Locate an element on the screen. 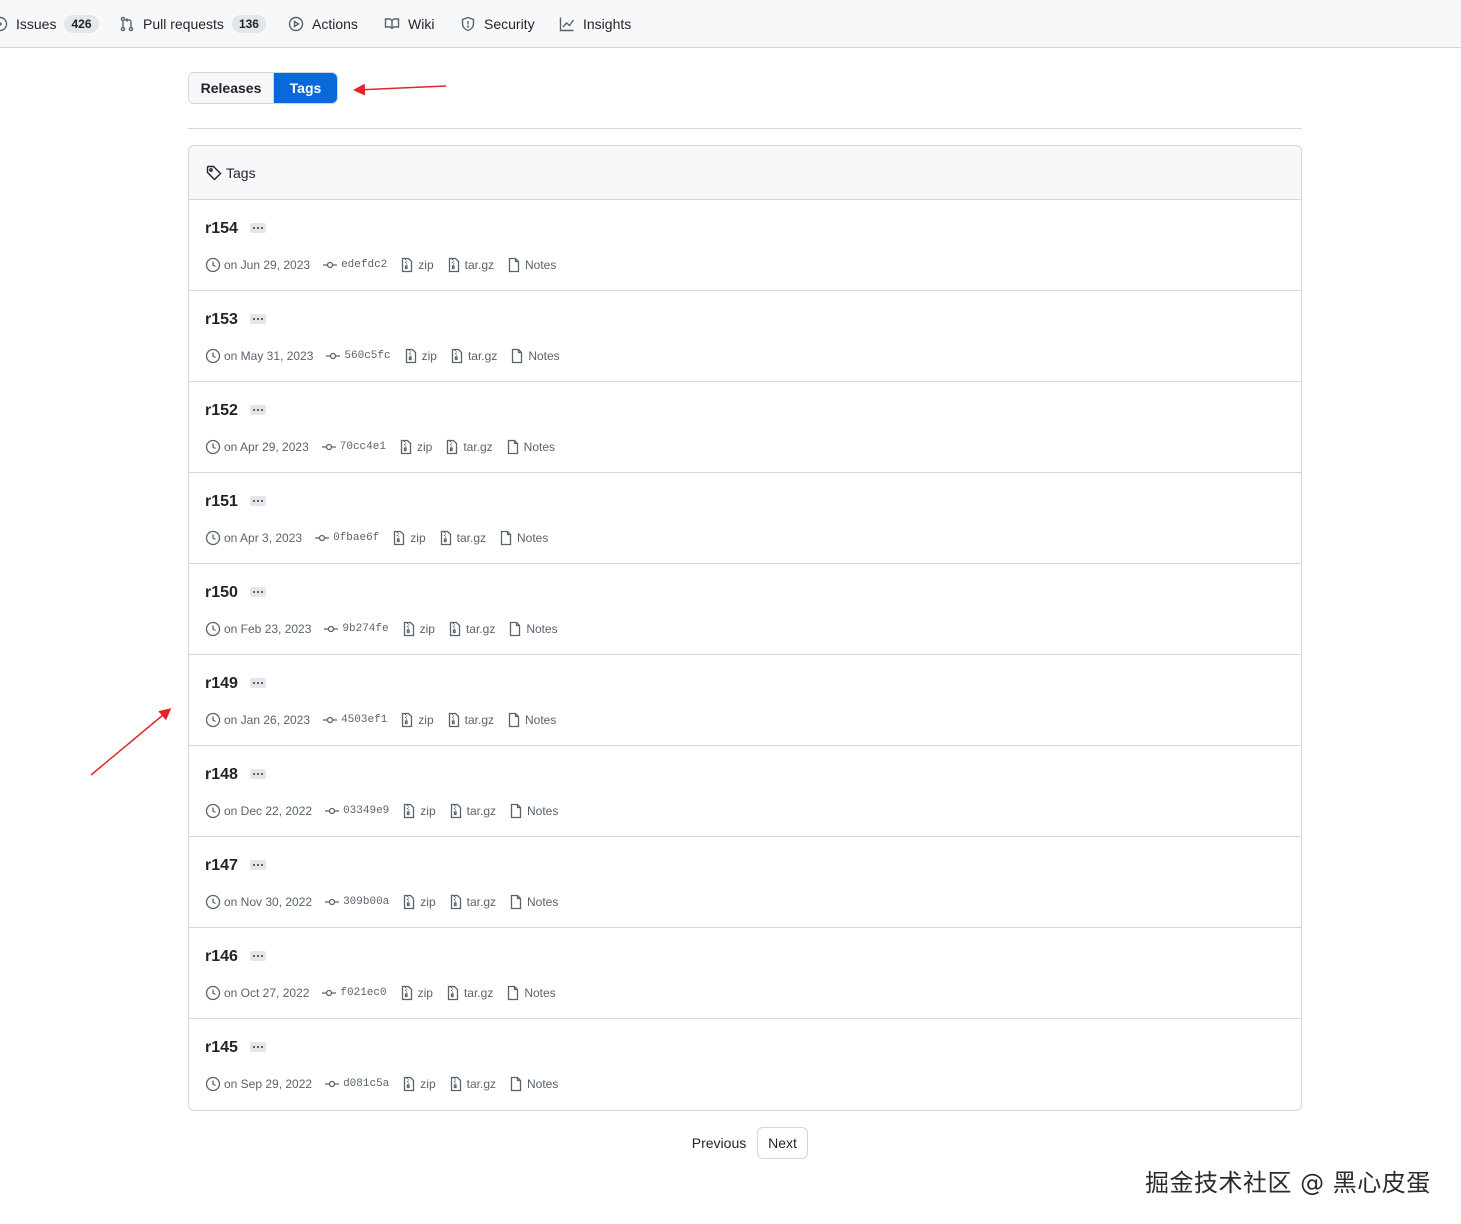 The height and width of the screenshot is (1224, 1461). tag-date: on Jun 29, 2023 is located at coordinates (257, 265).